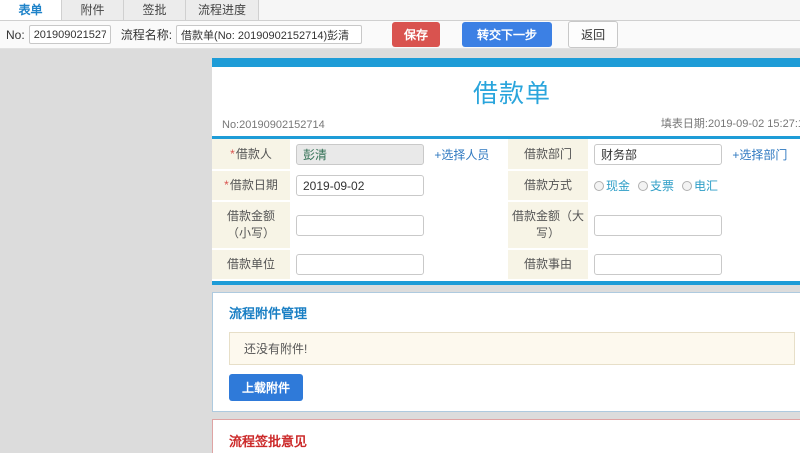 This screenshot has width=800, height=453. What do you see at coordinates (360, 154) in the screenshot?
I see `borrower-input` at bounding box center [360, 154].